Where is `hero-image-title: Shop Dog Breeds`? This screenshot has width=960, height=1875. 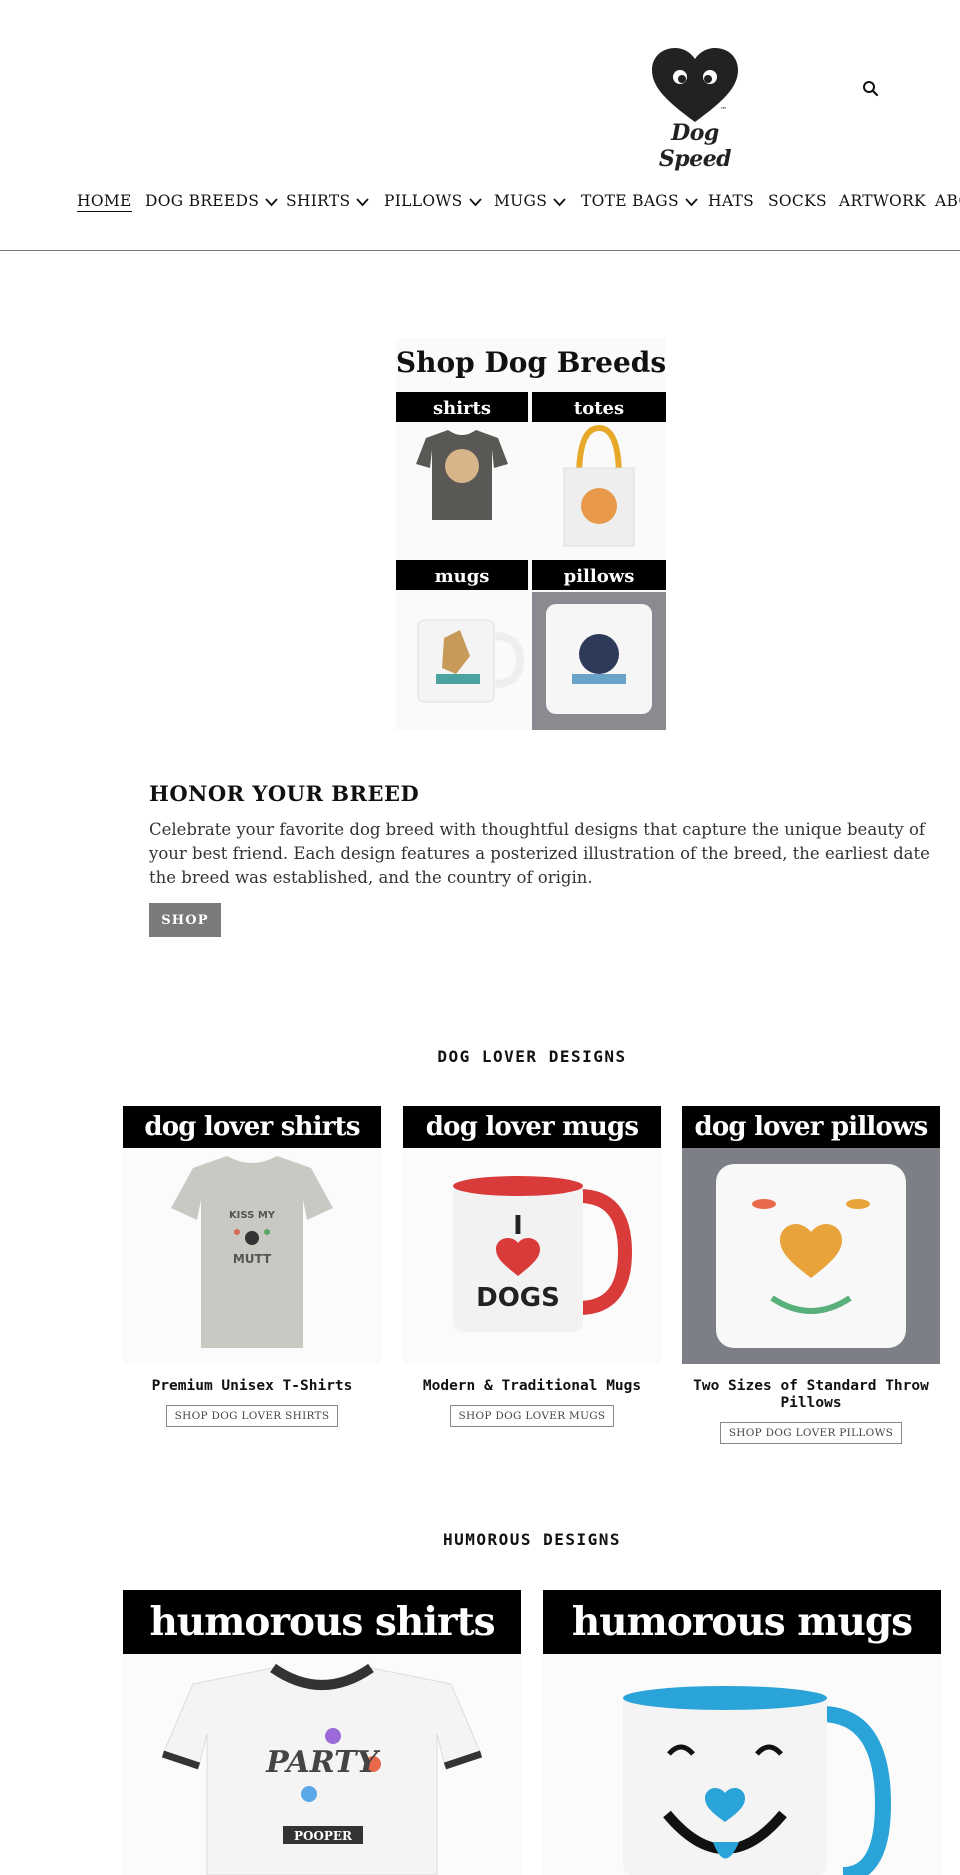 hero-image-title: Shop Dog Breeds is located at coordinates (531, 362).